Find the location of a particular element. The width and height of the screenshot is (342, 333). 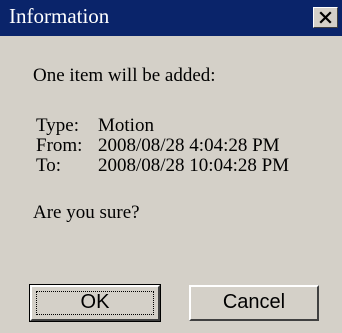

confirm-question: Are you sure? is located at coordinates (86, 212).